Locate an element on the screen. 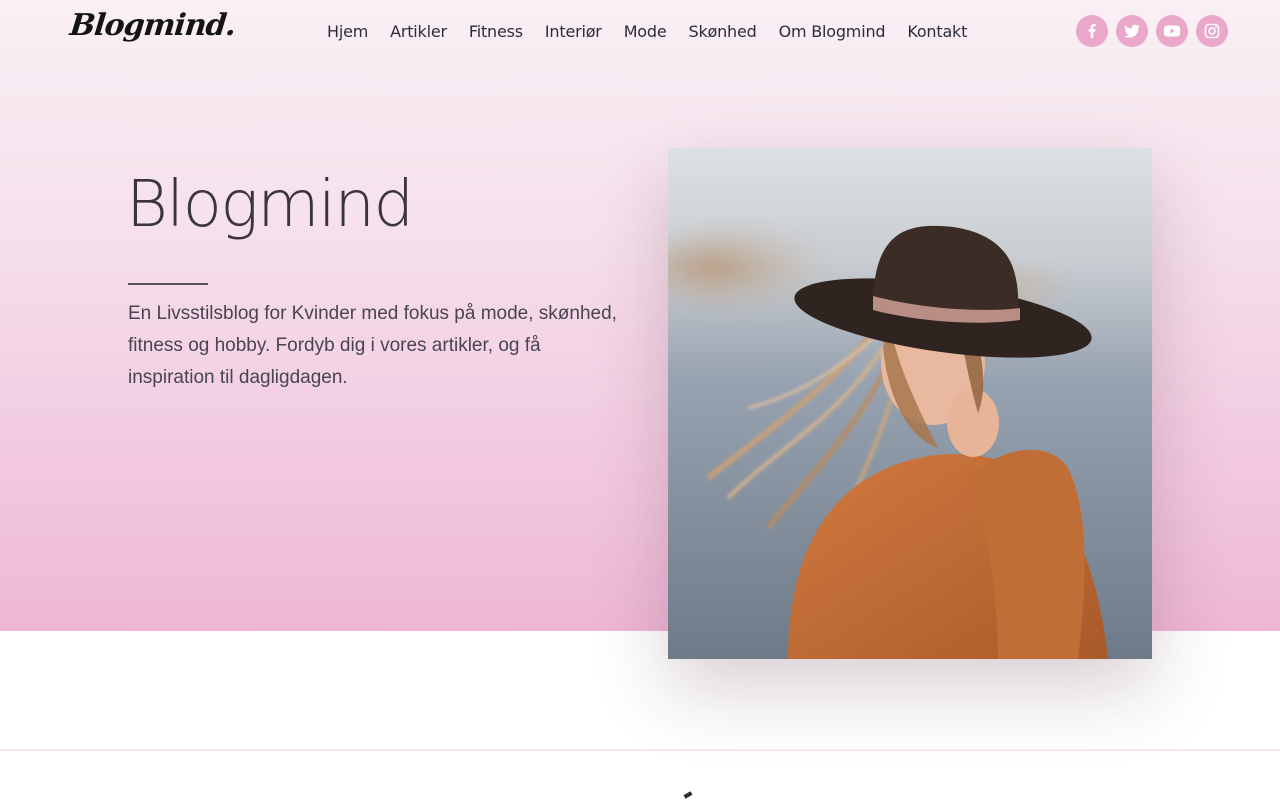  facebook-button is located at coordinates (1092, 31).